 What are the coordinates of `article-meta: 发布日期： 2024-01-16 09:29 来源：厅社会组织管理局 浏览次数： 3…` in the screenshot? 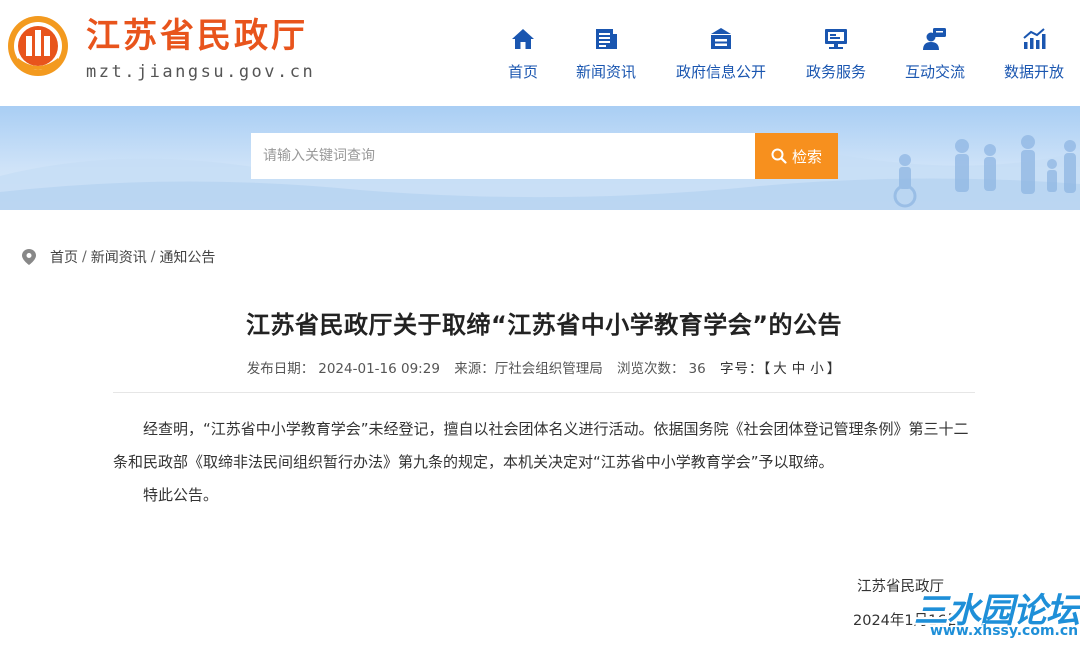 It's located at (540, 367).